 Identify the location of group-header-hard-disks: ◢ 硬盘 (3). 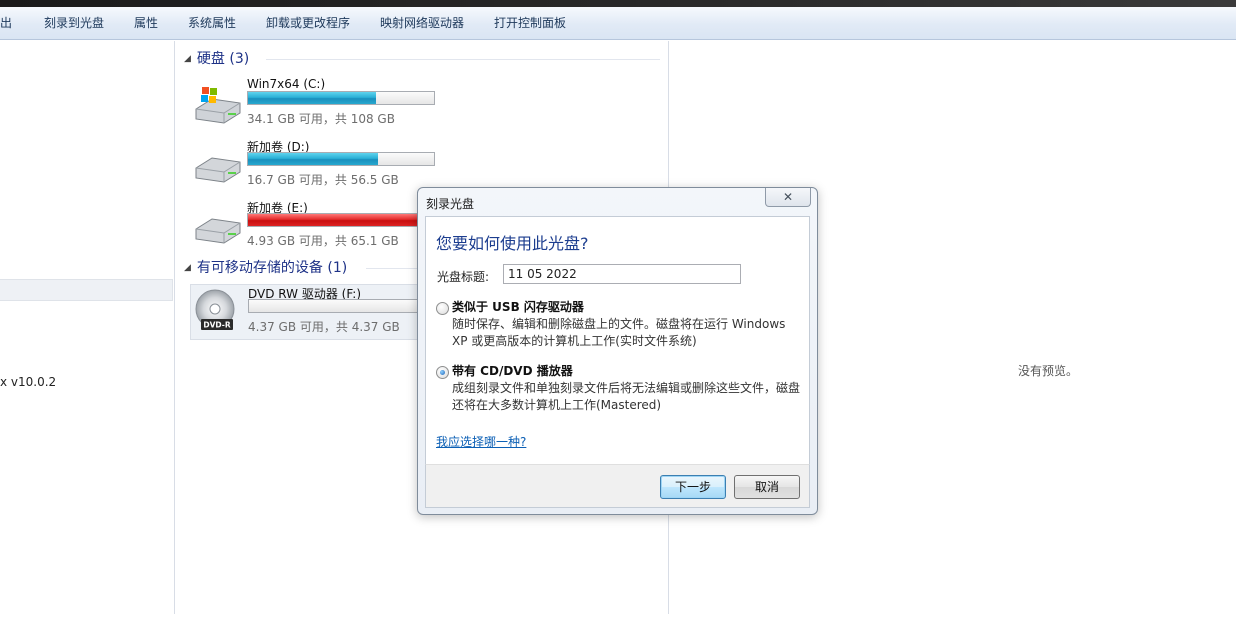
(216, 59).